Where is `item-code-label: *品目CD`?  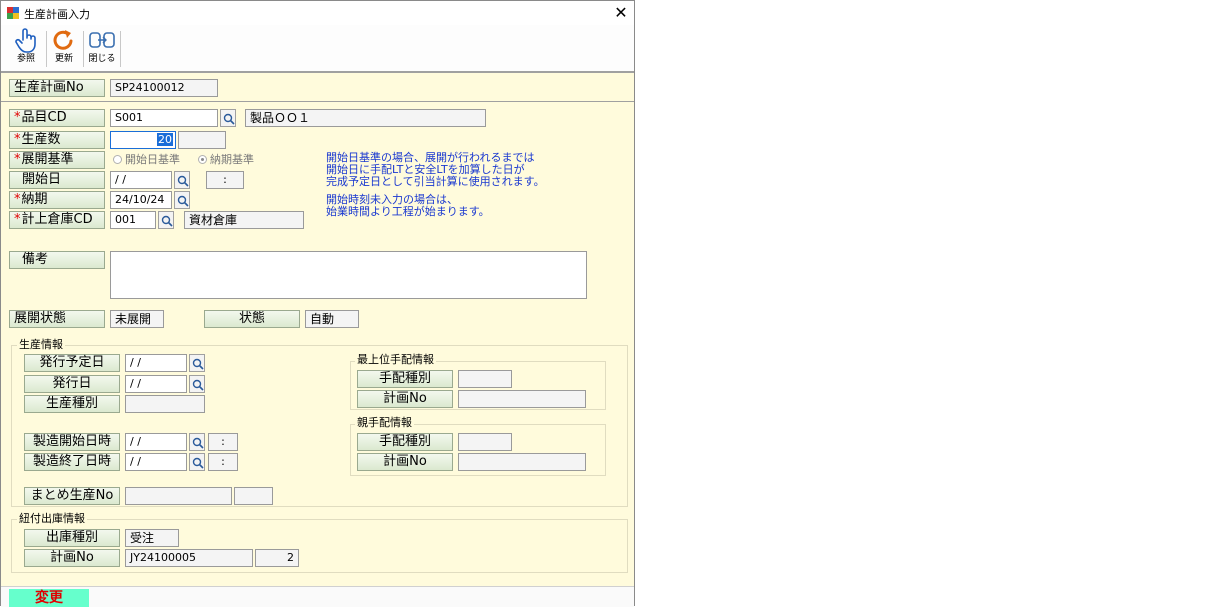 item-code-label: *品目CD is located at coordinates (57, 118).